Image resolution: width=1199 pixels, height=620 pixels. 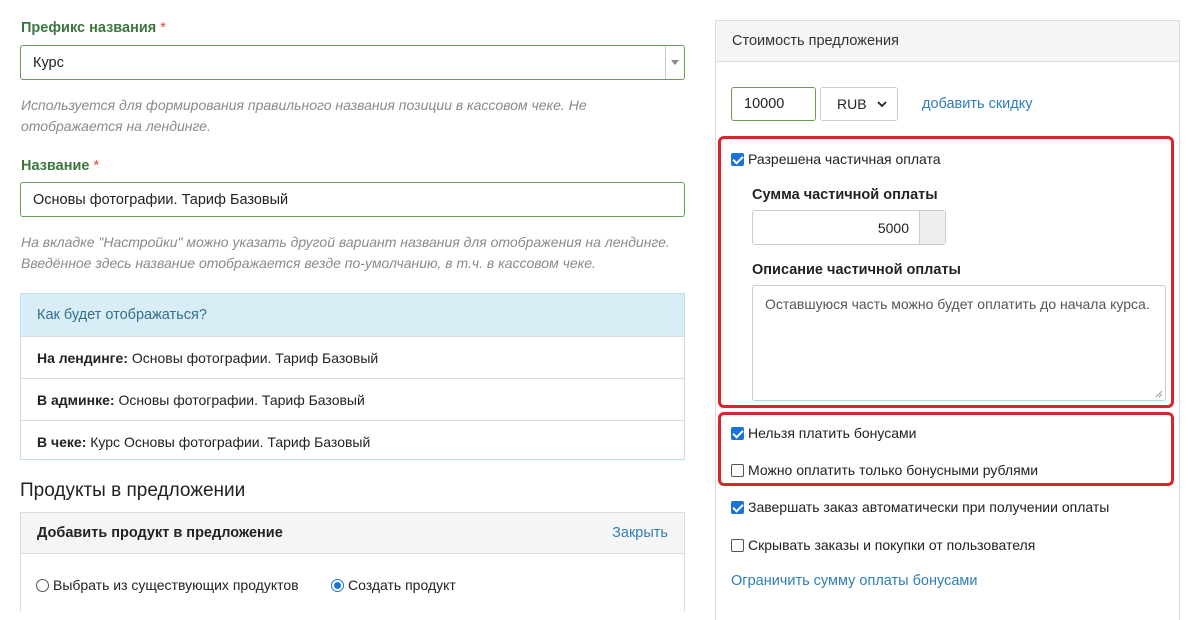 I want to click on only-bonus-checkbox, so click(x=737, y=470).